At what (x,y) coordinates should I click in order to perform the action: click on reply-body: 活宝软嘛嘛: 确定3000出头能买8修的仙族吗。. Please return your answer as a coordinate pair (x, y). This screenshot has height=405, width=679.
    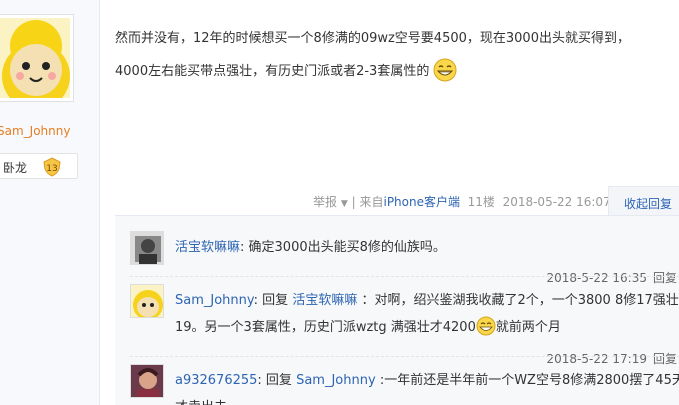
    Looking at the image, I should click on (310, 247).